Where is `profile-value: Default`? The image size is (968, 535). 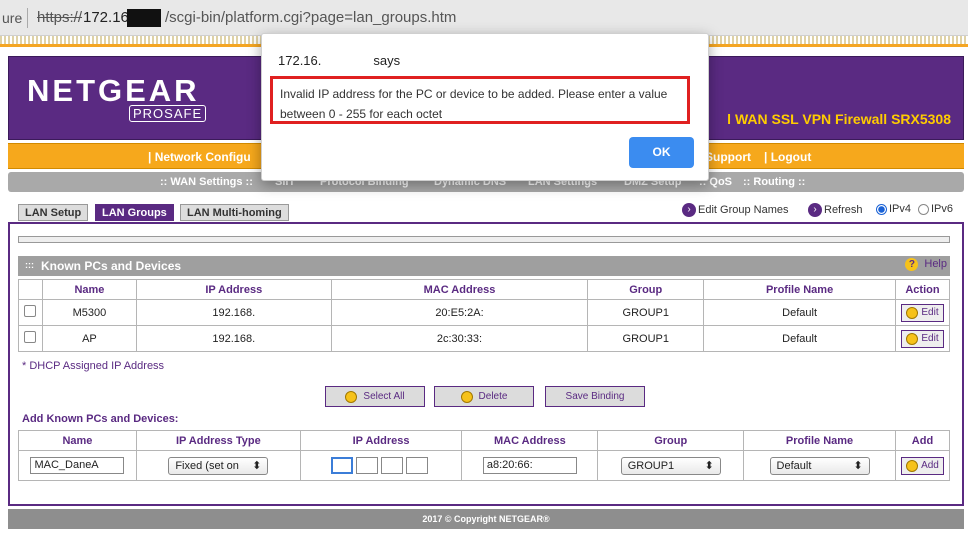
profile-value: Default is located at coordinates (794, 465).